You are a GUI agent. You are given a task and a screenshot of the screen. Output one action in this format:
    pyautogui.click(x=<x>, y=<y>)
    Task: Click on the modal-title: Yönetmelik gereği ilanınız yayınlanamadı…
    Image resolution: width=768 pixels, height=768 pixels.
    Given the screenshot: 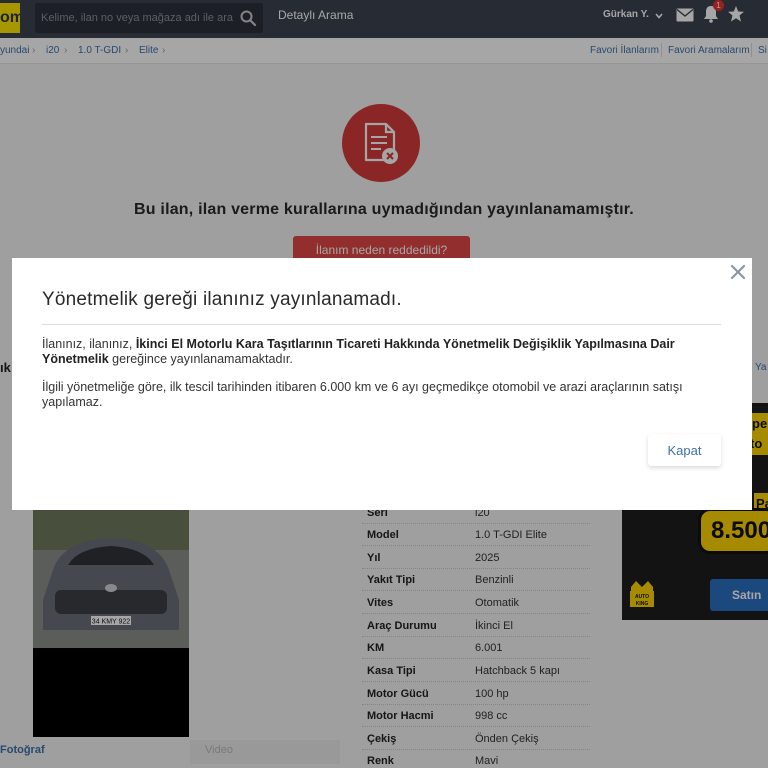 What is the action you would take?
    pyautogui.click(x=222, y=299)
    